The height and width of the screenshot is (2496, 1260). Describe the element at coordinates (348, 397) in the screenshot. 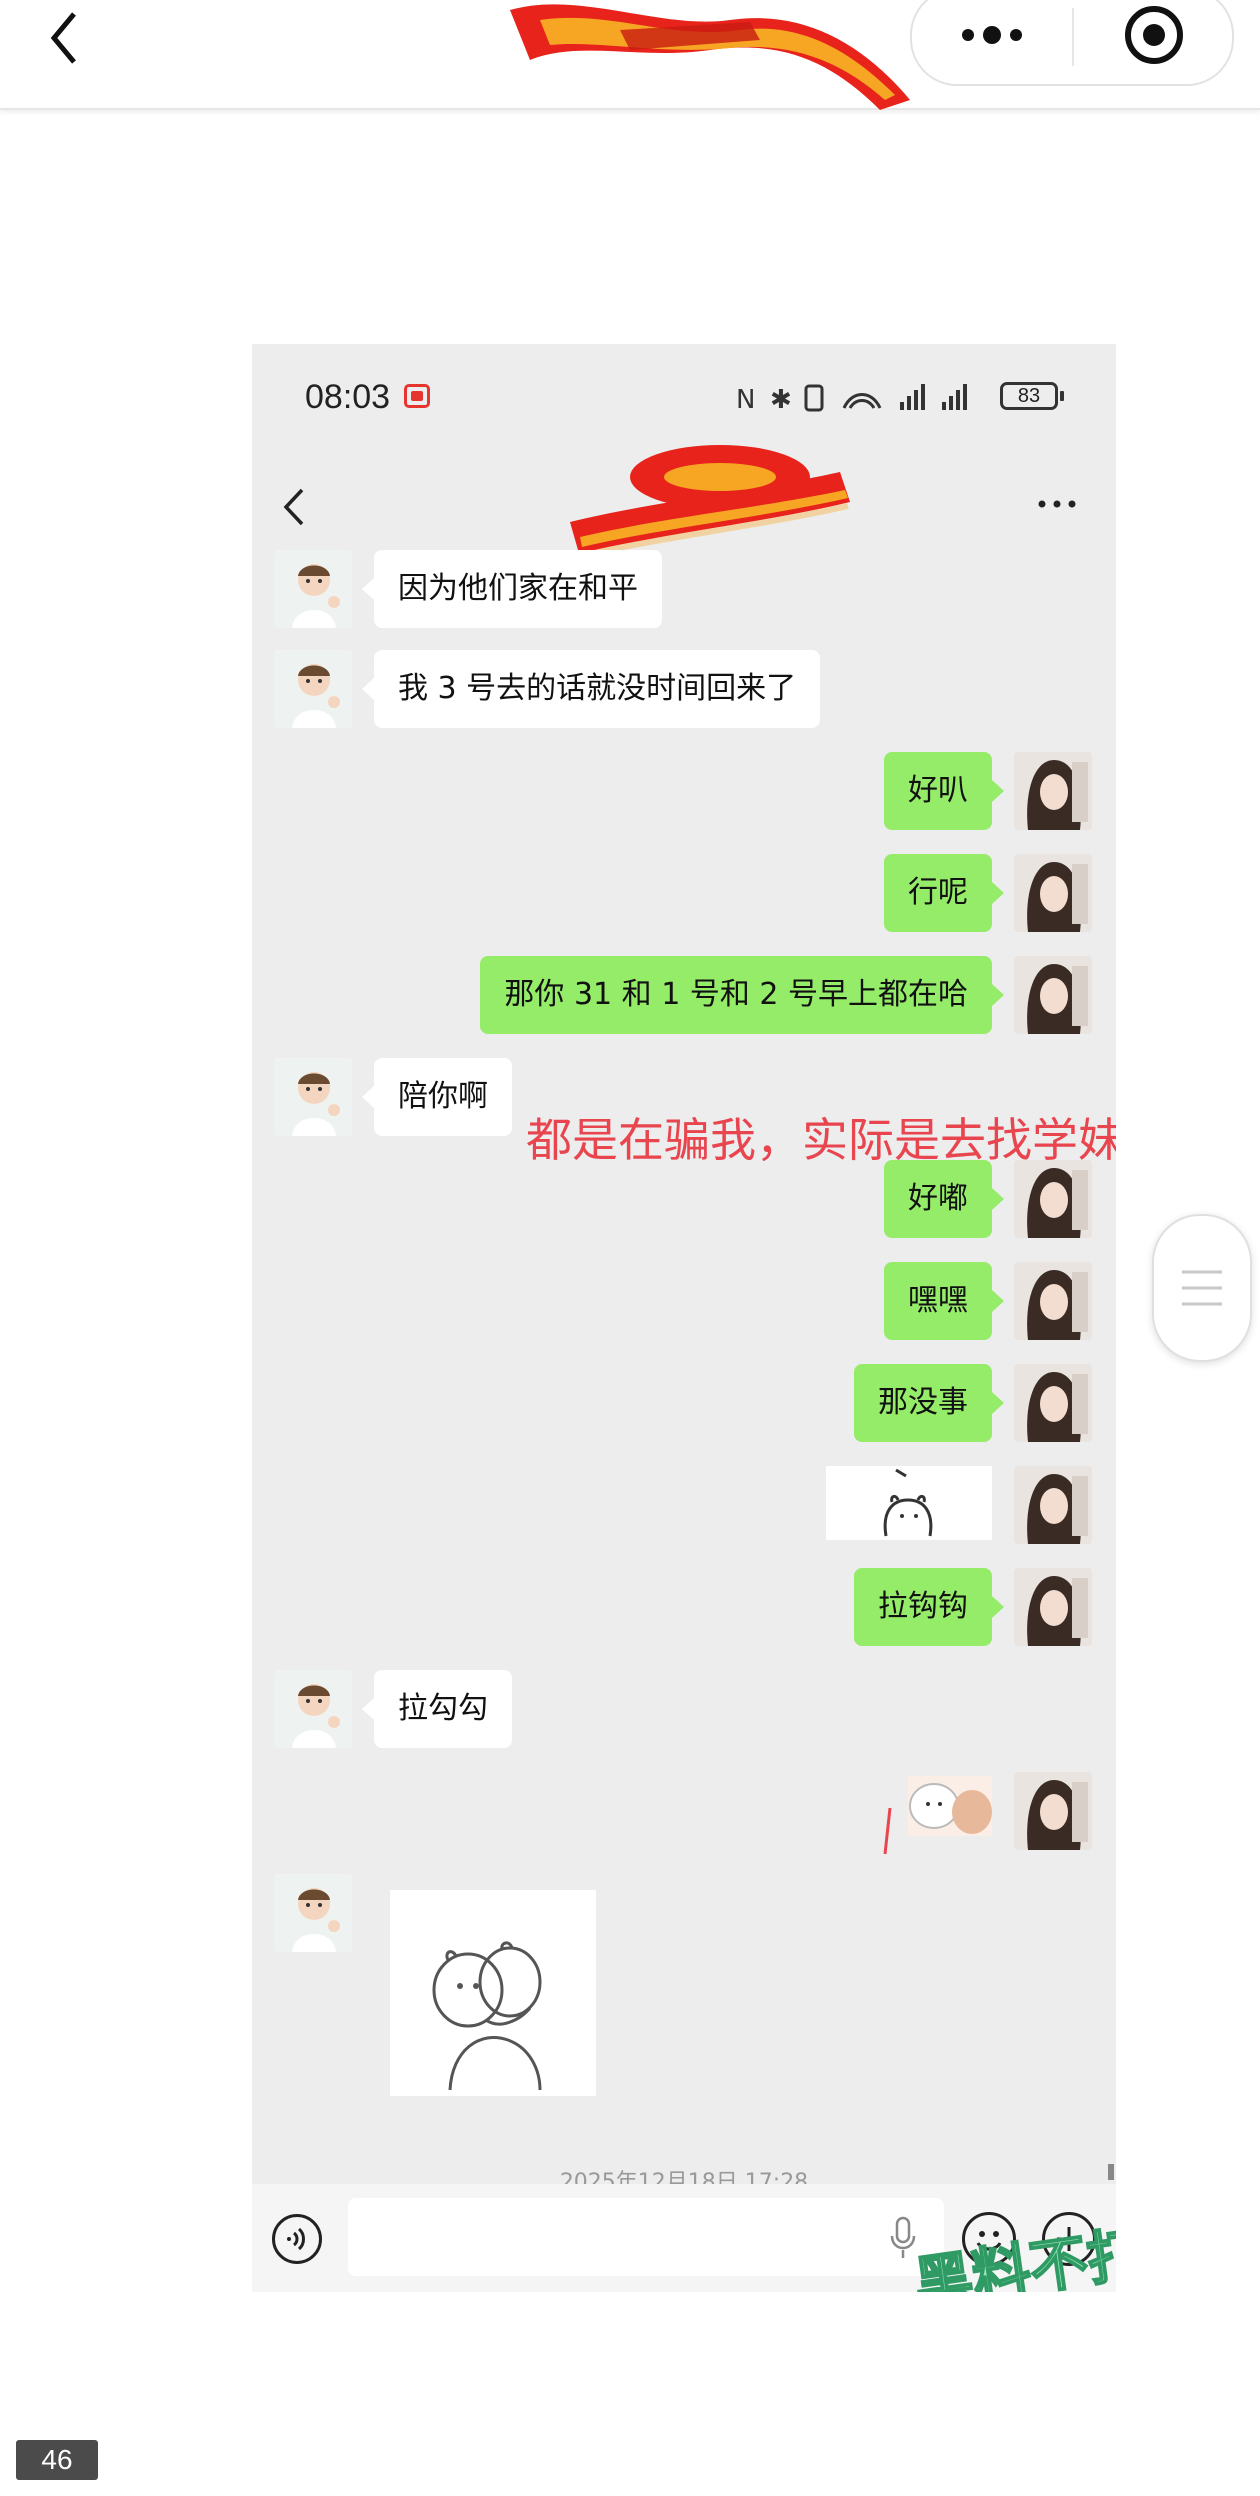

I see `status-time: 08:03` at that location.